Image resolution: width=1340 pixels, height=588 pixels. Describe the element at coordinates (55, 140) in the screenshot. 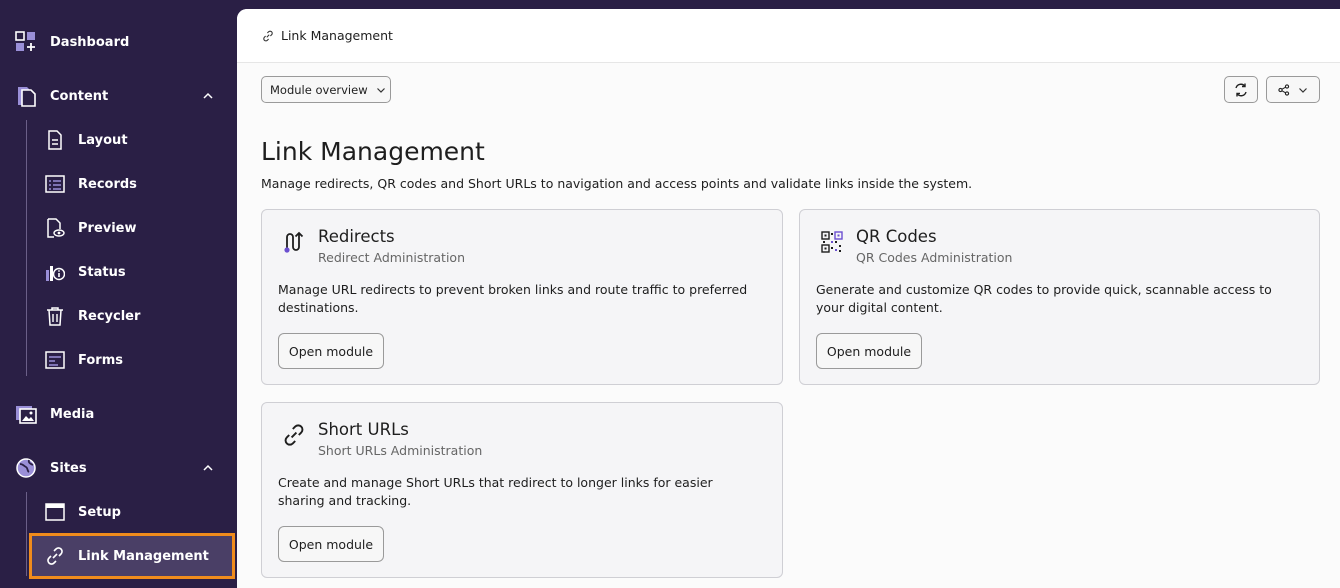

I see `page-icon` at that location.